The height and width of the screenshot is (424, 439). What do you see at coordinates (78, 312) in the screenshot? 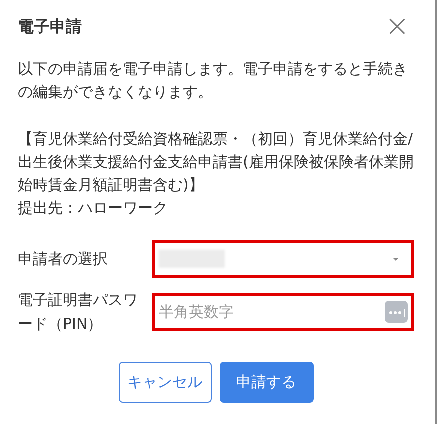
I see `field-label: 電子証明書パスワード（PIN）` at bounding box center [78, 312].